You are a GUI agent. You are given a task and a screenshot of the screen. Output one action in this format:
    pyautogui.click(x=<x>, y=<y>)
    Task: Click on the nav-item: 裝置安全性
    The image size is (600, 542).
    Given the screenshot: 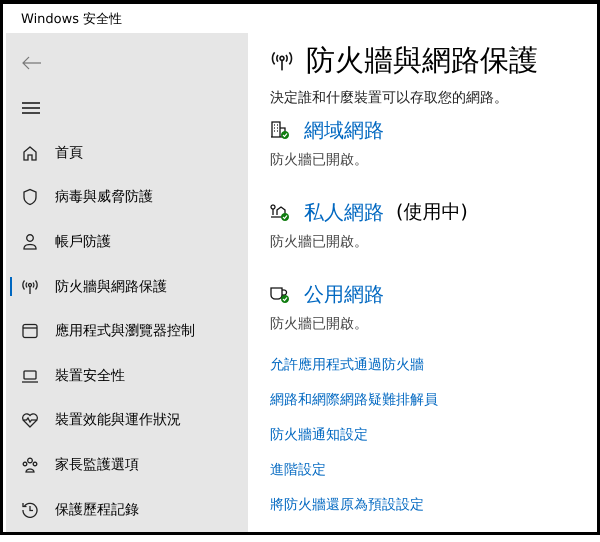 What is the action you would take?
    pyautogui.click(x=127, y=375)
    